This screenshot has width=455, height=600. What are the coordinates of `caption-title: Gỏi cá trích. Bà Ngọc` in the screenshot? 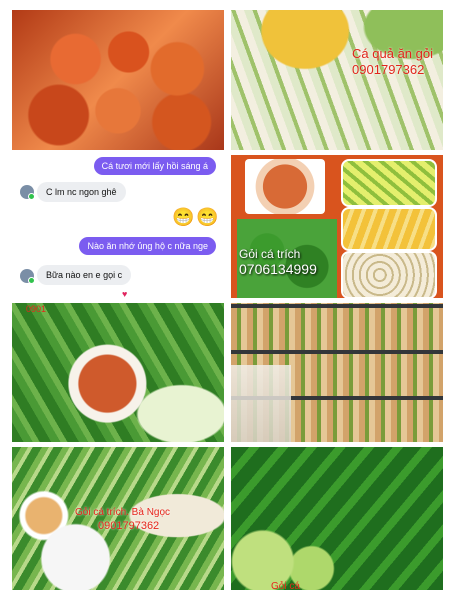 It's located at (123, 512).